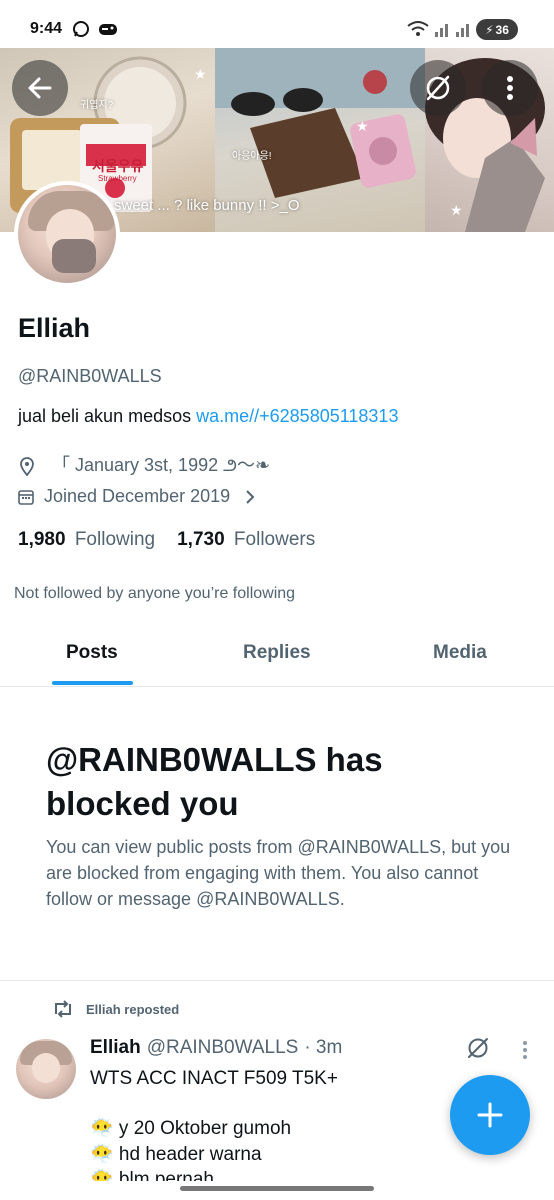  I want to click on battery-indicator: ⚡ 36, so click(497, 29).